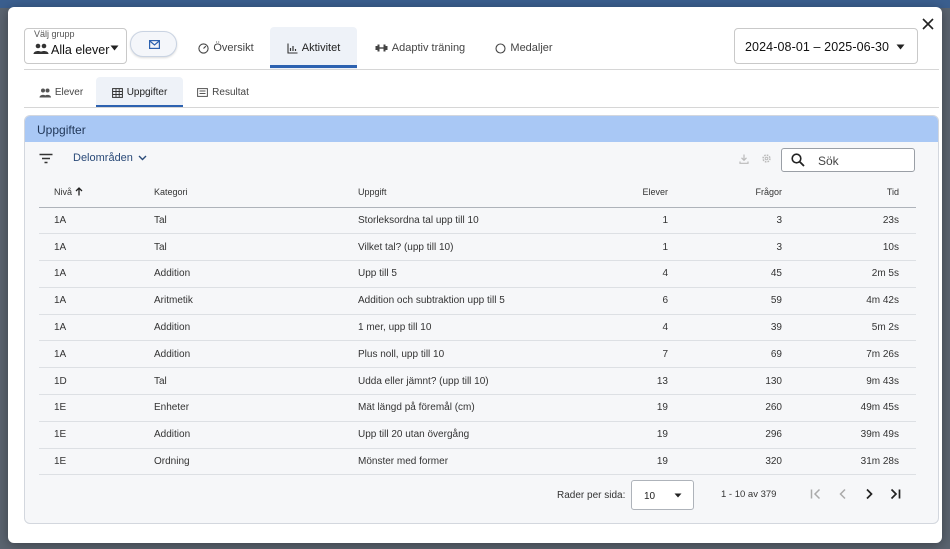 This screenshot has height=549, width=950. Describe the element at coordinates (849, 354) in the screenshot. I see `cell-time: 7m 26s` at that location.